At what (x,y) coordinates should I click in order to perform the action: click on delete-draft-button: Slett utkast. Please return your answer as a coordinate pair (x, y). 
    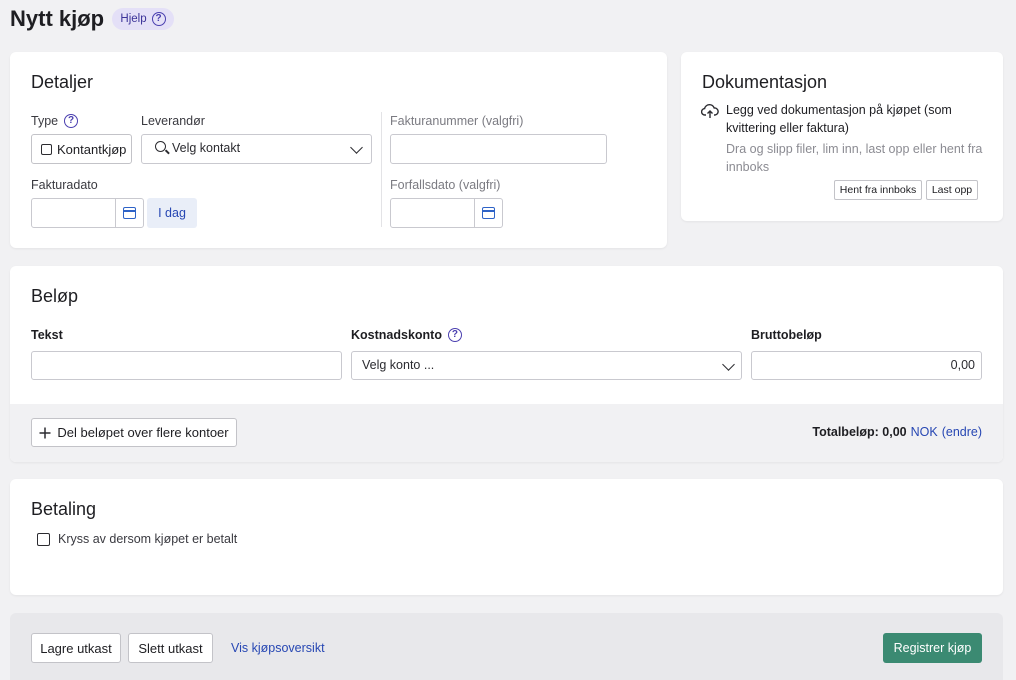
    Looking at the image, I should click on (170, 648).